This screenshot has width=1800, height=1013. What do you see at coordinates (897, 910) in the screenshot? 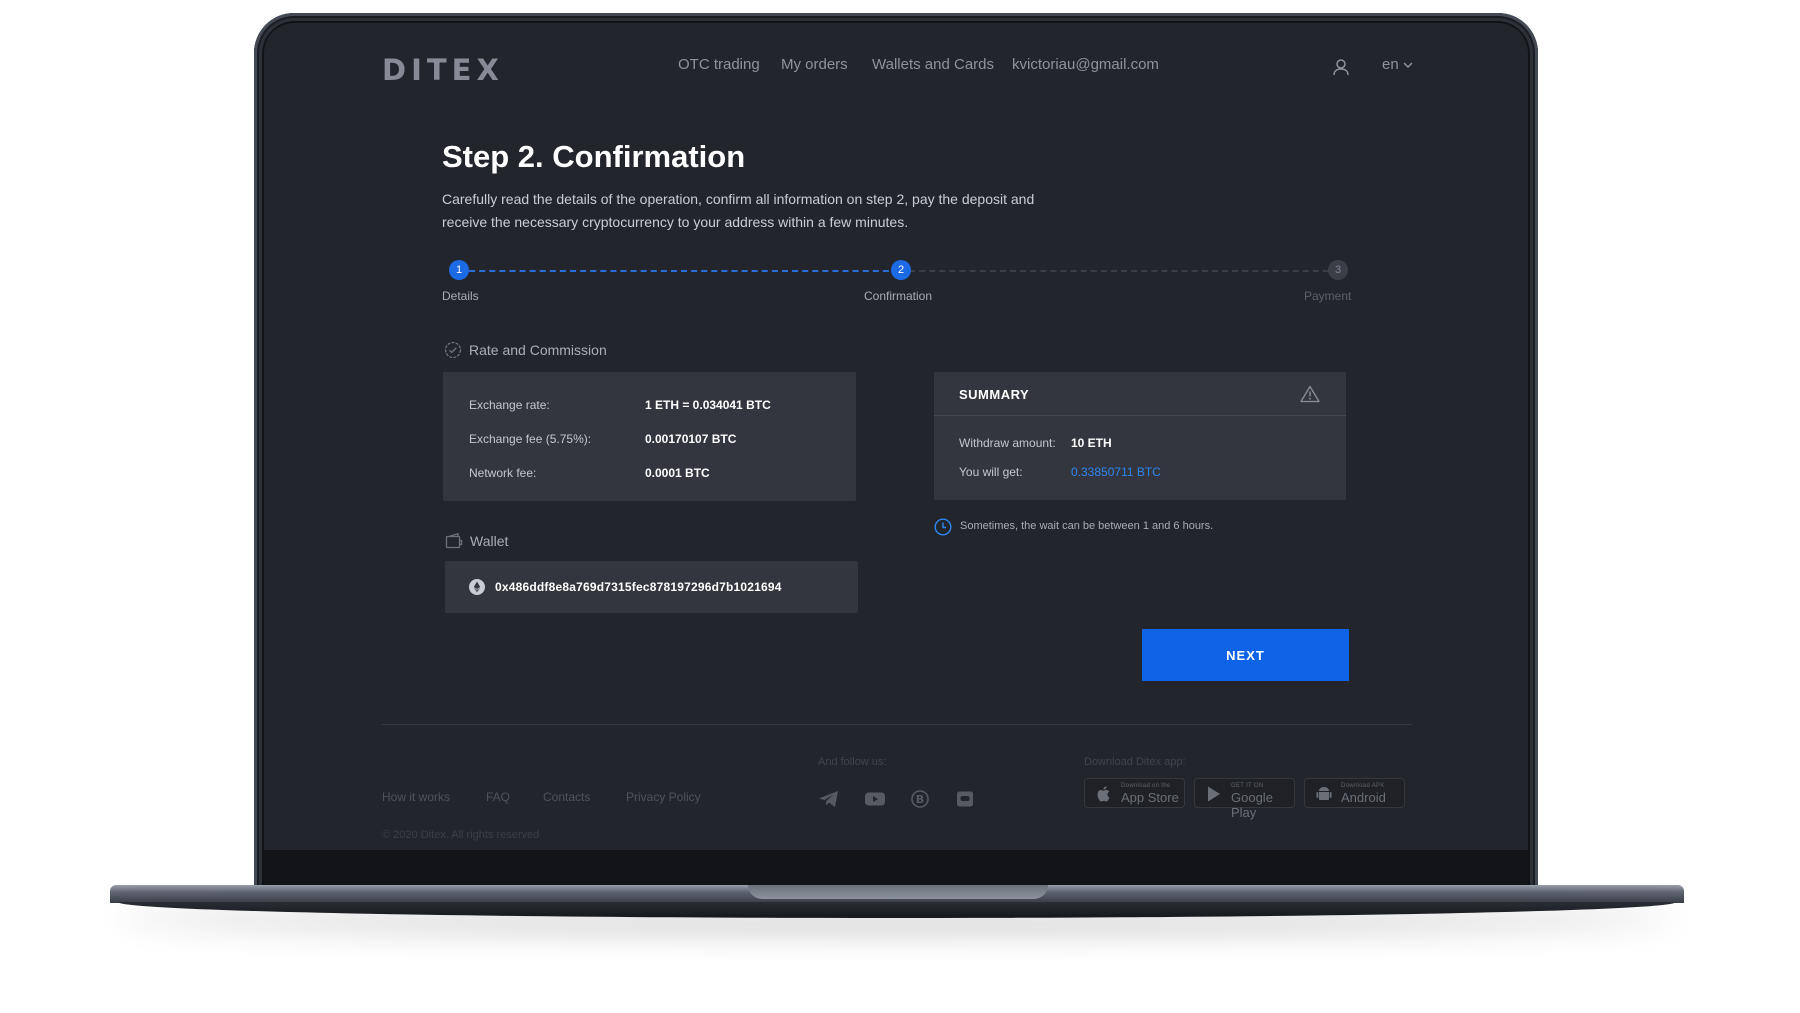
I see `laptop-base-shadow` at bounding box center [897, 910].